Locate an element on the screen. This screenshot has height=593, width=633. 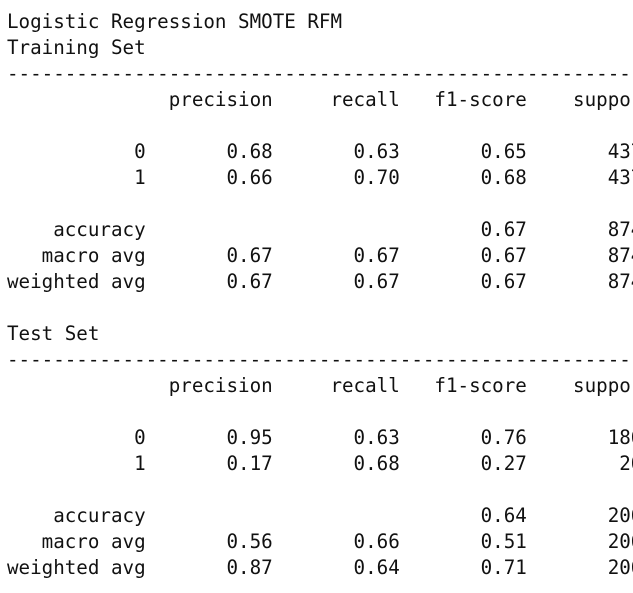
class-row: 1 0.17 0.68 0.27 202 is located at coordinates (320, 463).